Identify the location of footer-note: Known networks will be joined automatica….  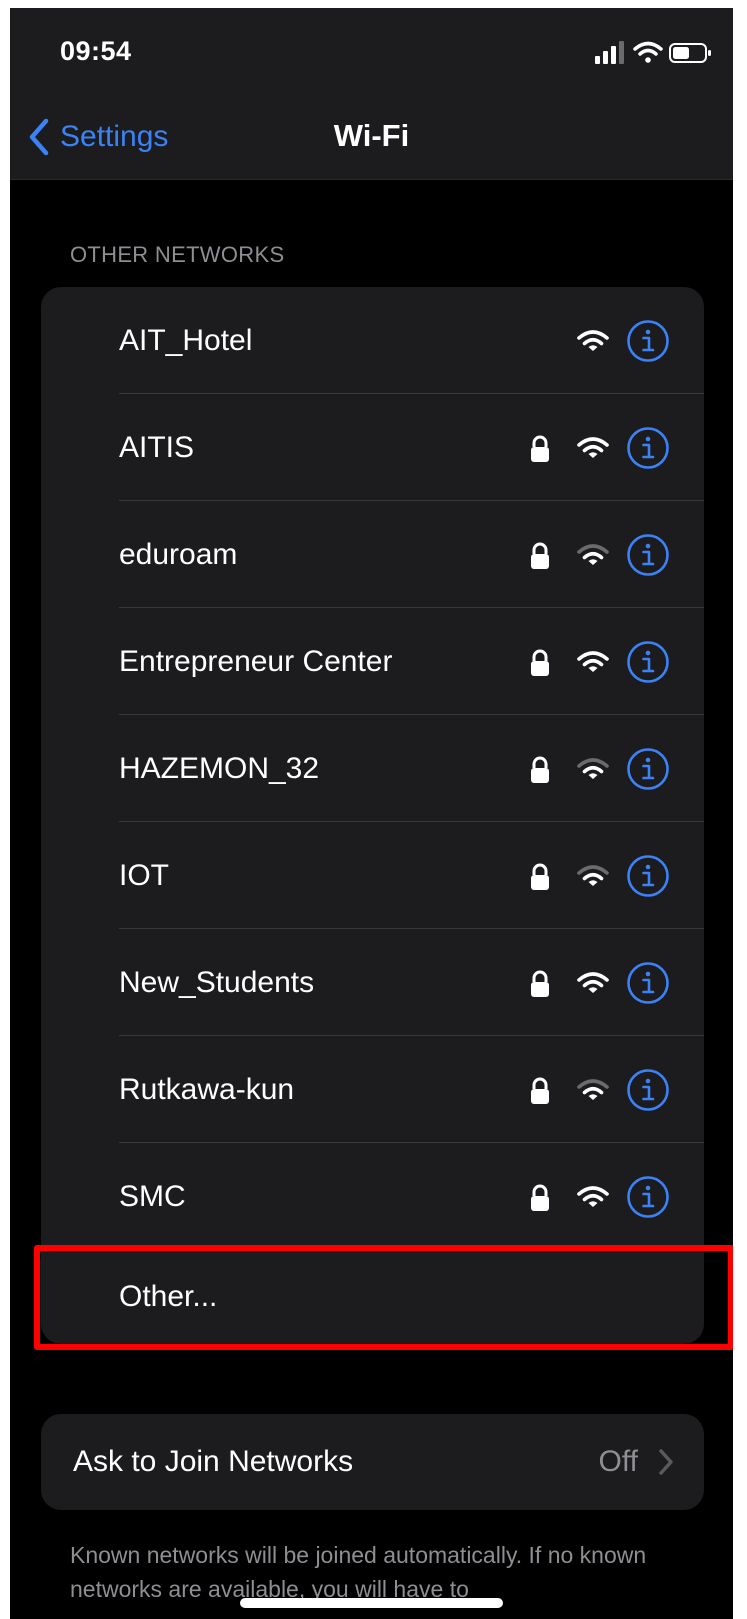
(358, 1572).